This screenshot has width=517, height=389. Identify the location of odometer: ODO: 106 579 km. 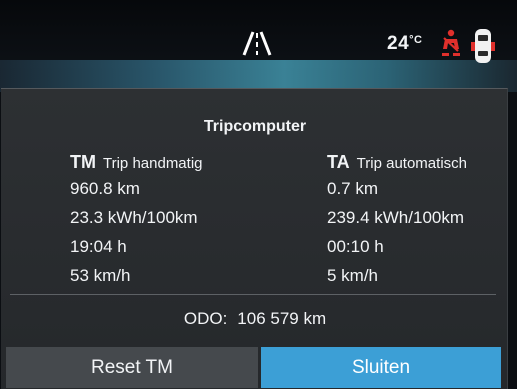
(255, 319).